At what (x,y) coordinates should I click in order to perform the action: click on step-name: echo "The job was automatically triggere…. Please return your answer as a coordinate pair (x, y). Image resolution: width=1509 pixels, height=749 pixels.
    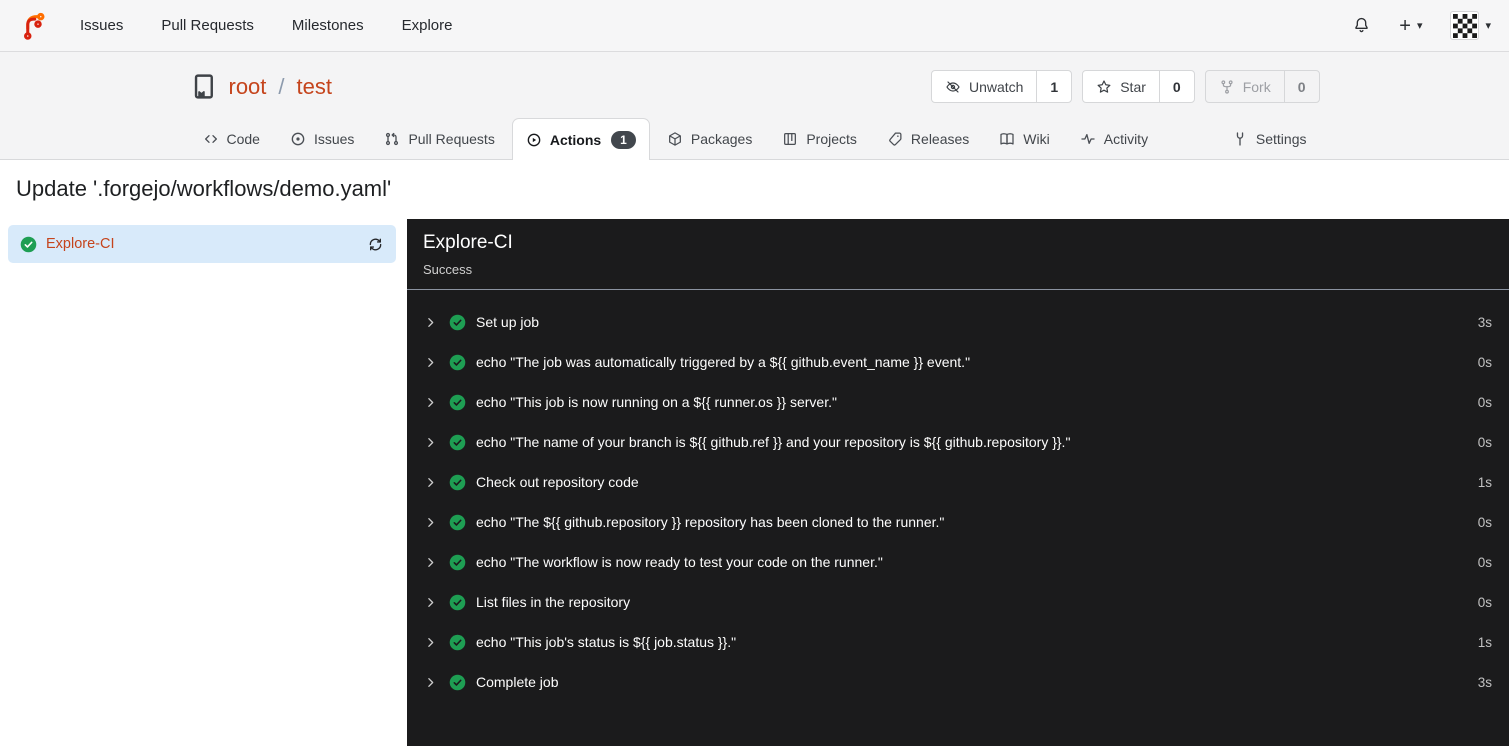
    Looking at the image, I should click on (723, 362).